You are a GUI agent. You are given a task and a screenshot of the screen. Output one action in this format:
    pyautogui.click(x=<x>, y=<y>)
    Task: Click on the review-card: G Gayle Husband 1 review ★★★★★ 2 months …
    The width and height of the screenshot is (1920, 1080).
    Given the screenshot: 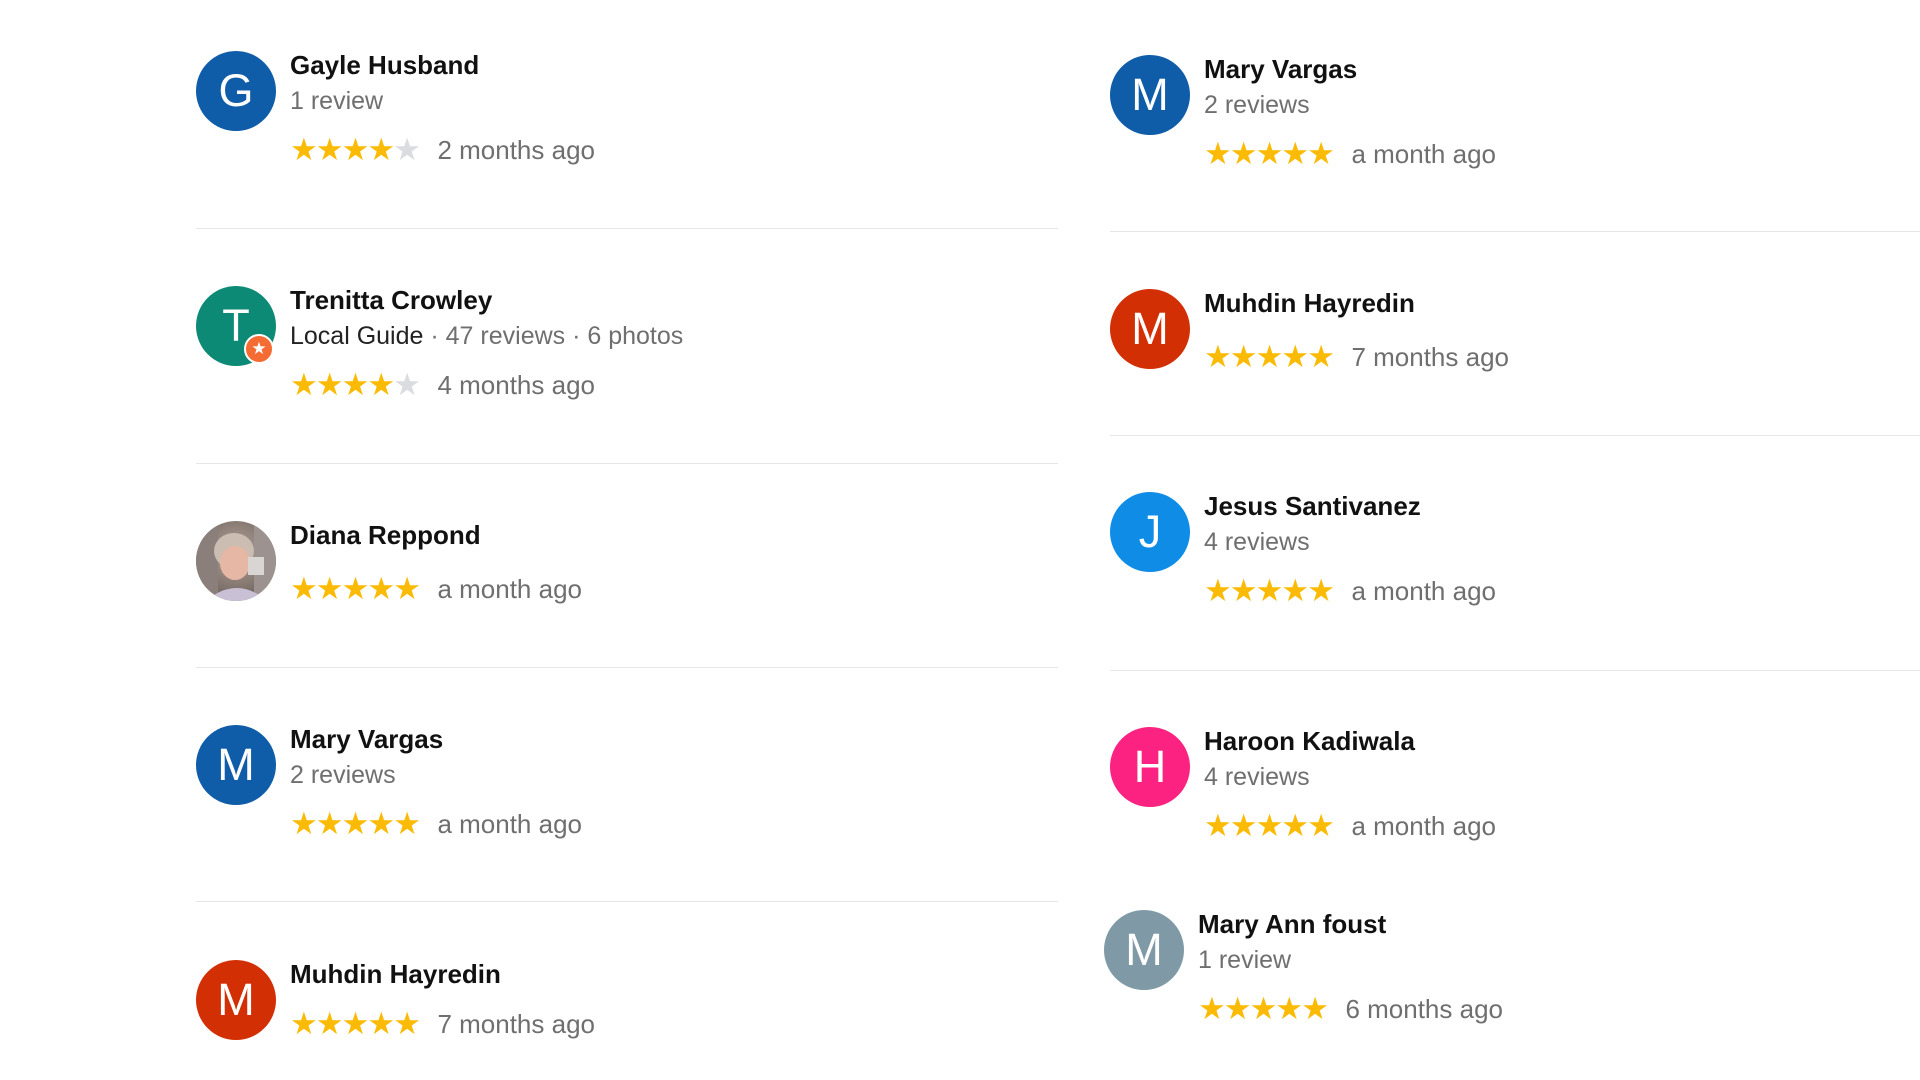 What is the action you would take?
    pyautogui.click(x=626, y=110)
    